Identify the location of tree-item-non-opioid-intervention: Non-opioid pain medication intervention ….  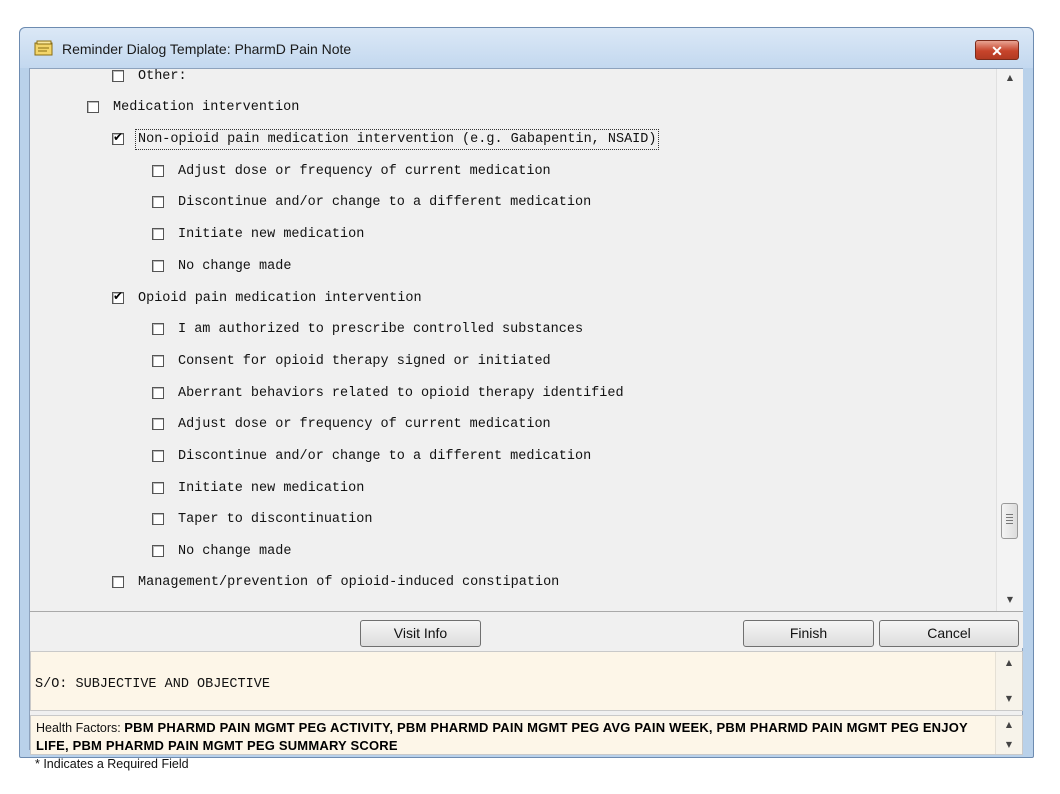
(386, 139).